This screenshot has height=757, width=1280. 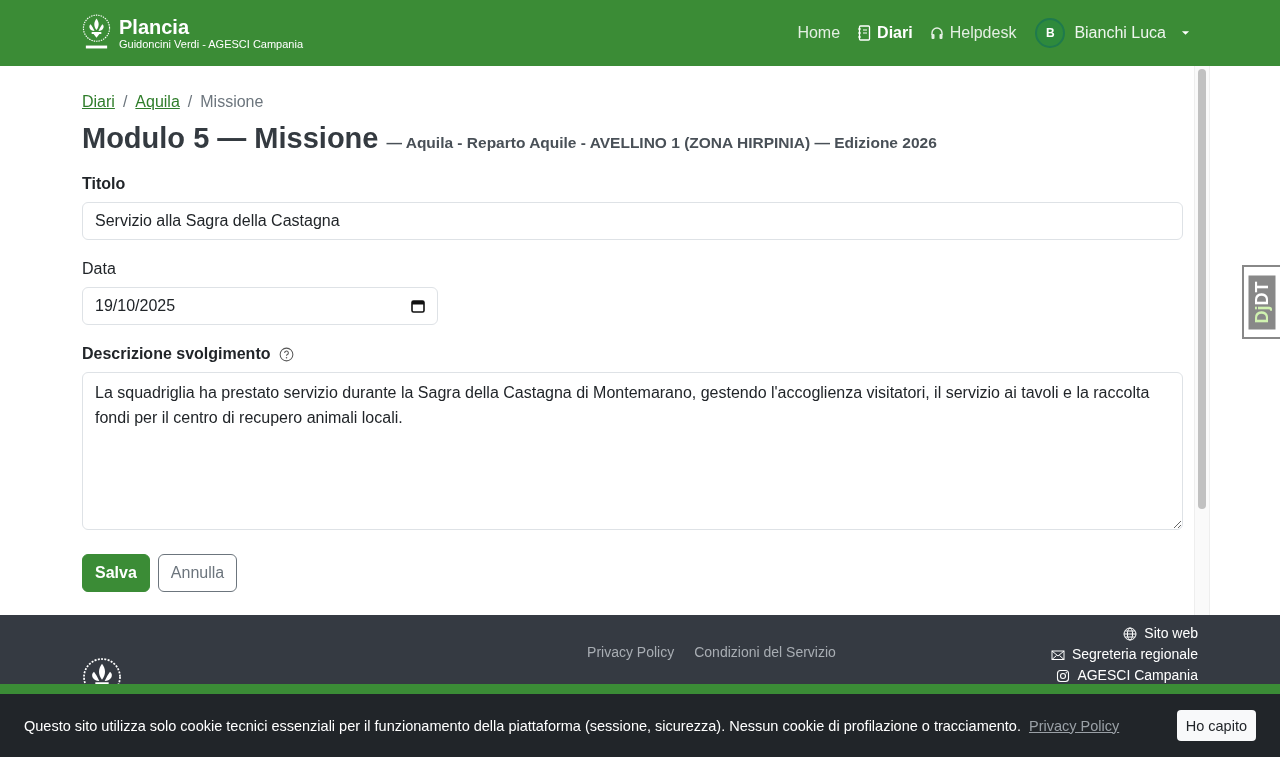 What do you see at coordinates (661, 143) in the screenshot?
I see `page-subtitle: — Aquila - Reparto Aquile - AVELLINO 1 (ZONA HIRPINIA) — Edizione 2026` at bounding box center [661, 143].